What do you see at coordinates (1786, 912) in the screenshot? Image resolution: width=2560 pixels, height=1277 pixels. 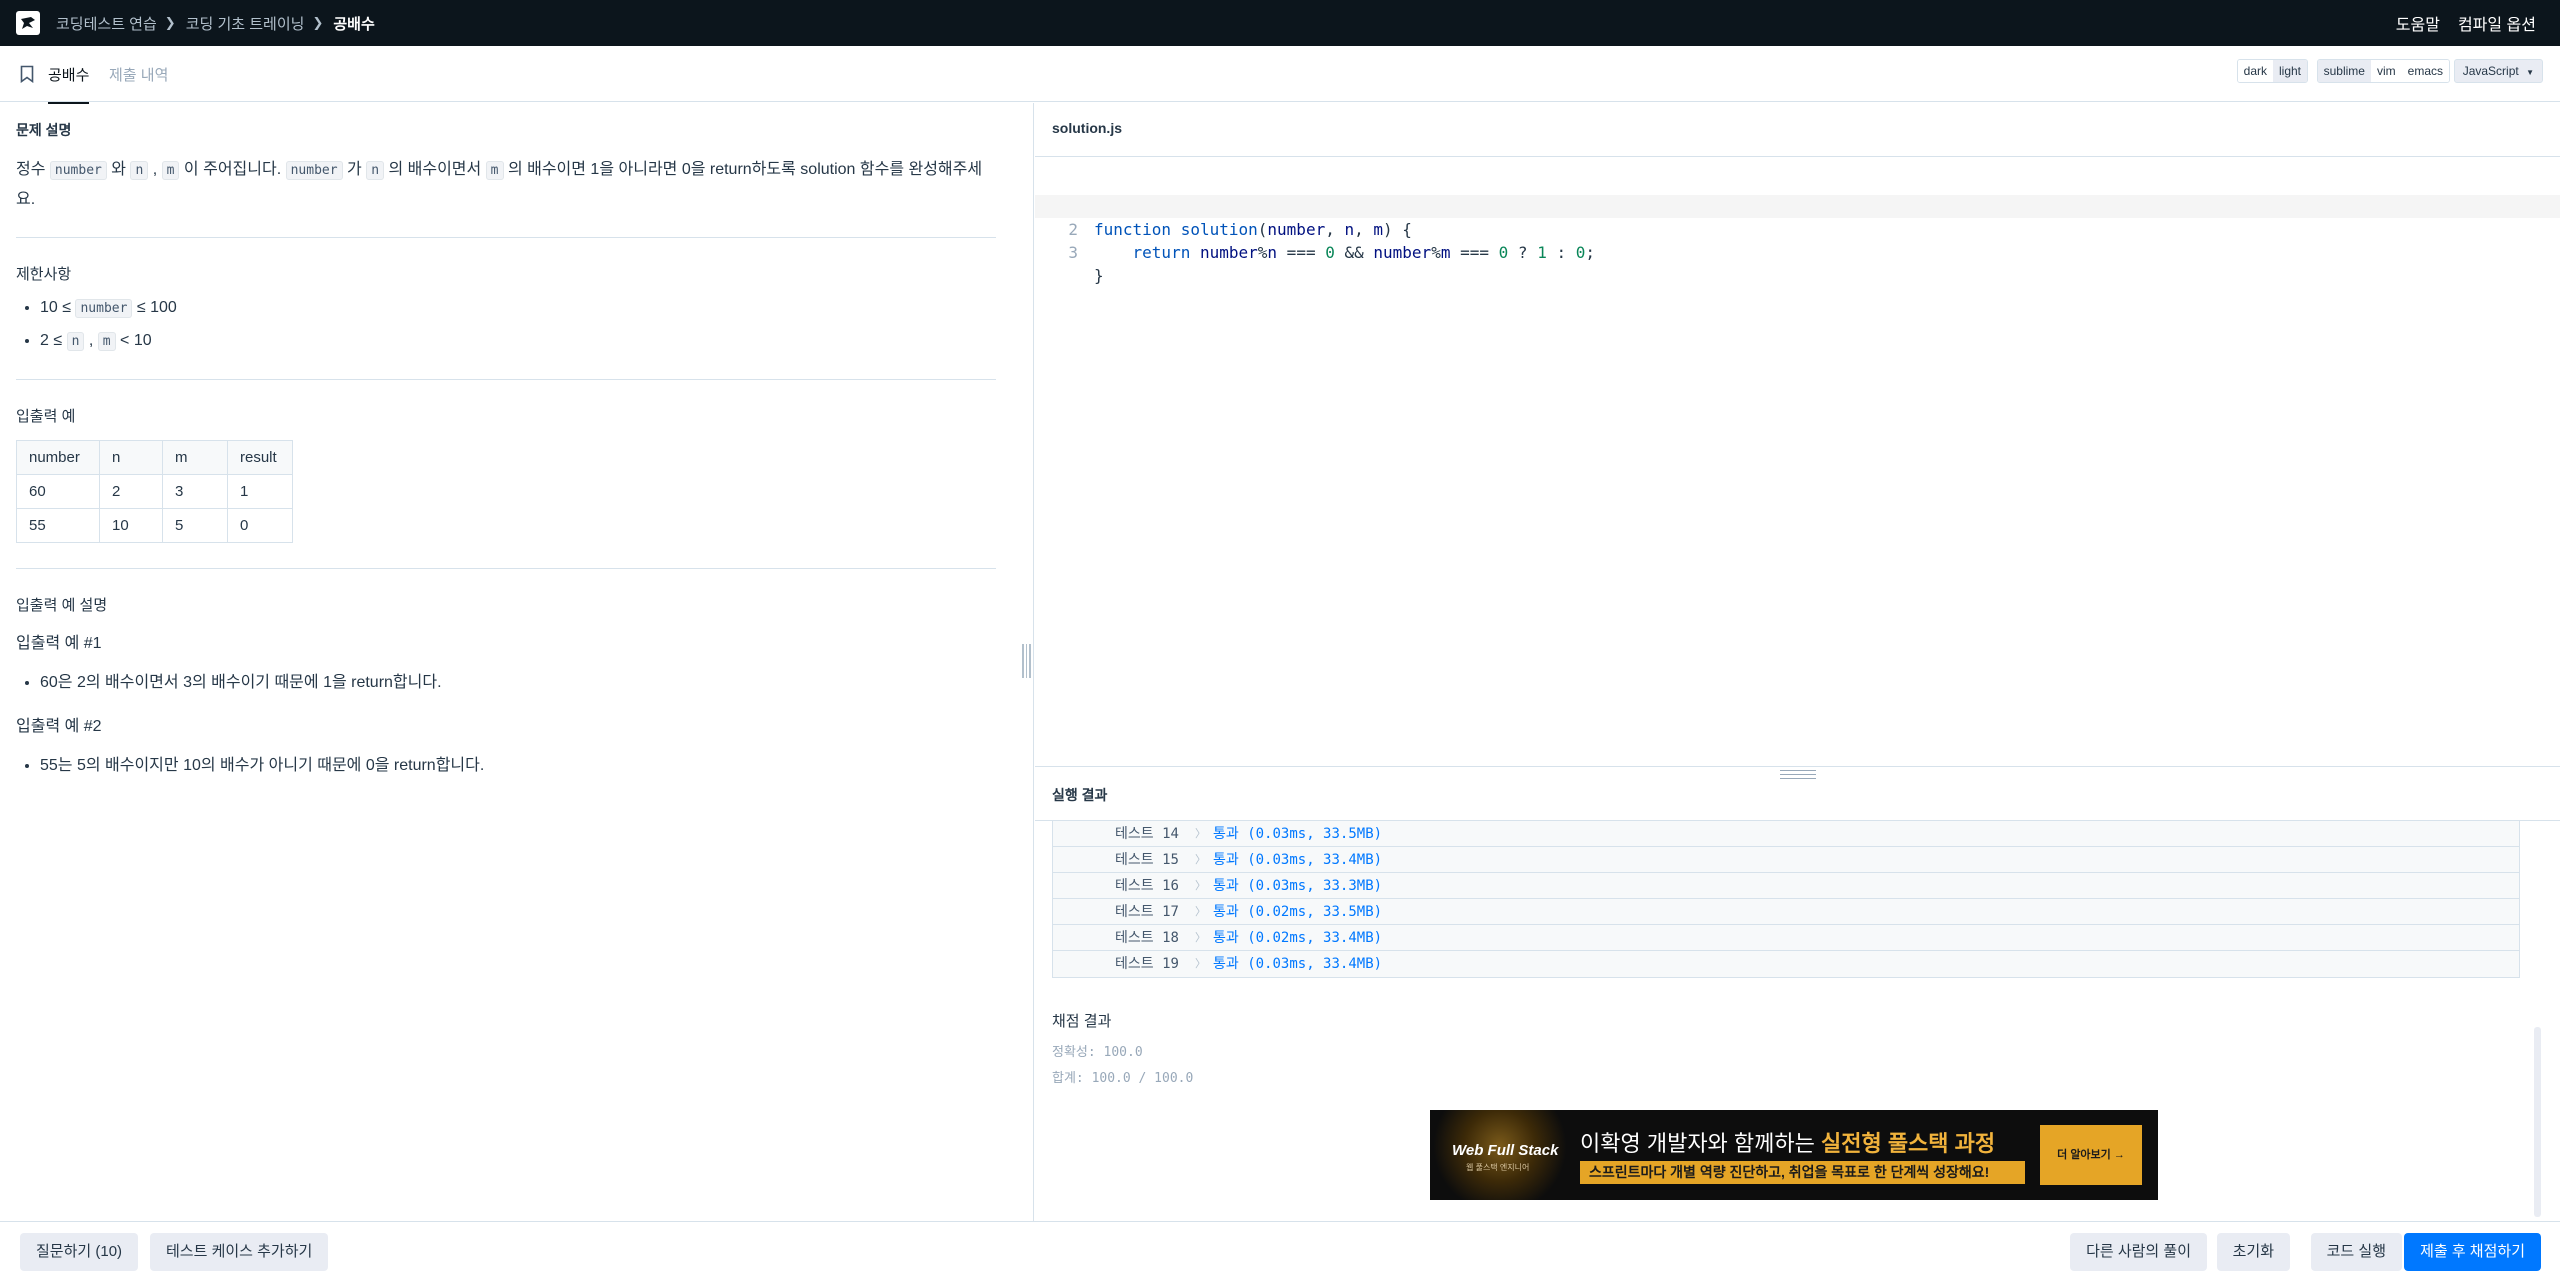 I see `table-row: 테스트 17 〉 통과 (0.02ms, 33.5MB)` at bounding box center [1786, 912].